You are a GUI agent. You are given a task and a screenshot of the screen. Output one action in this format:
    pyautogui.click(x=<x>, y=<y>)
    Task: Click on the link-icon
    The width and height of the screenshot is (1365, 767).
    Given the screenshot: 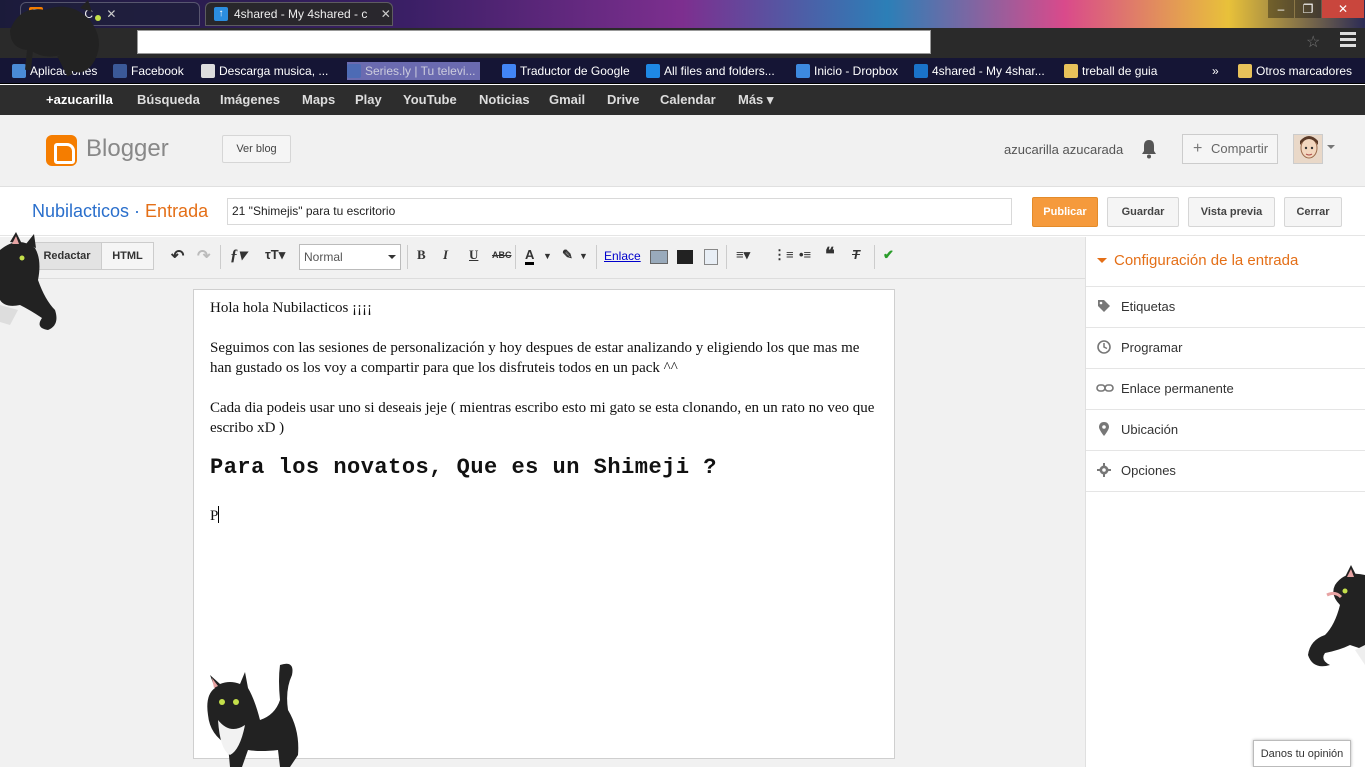 What is the action you would take?
    pyautogui.click(x=1105, y=388)
    